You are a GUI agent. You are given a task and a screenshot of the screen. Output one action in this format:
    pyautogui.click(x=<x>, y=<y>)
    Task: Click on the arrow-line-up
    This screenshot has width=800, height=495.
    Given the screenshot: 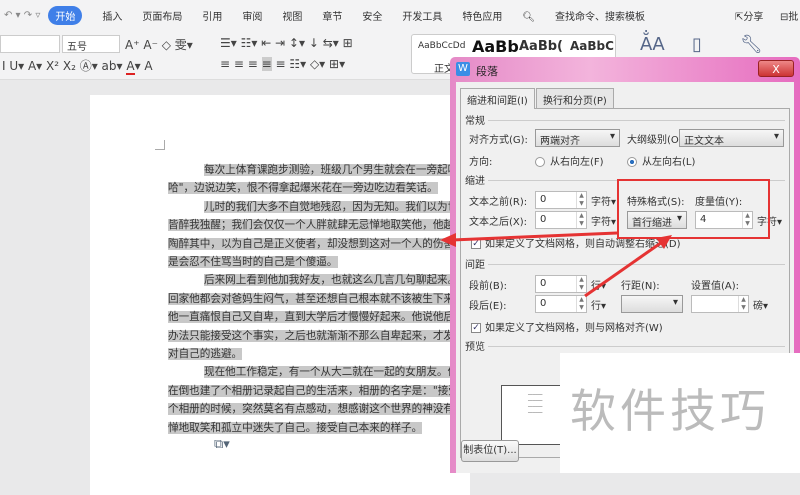 What is the action you would take?
    pyautogui.click(x=625, y=268)
    